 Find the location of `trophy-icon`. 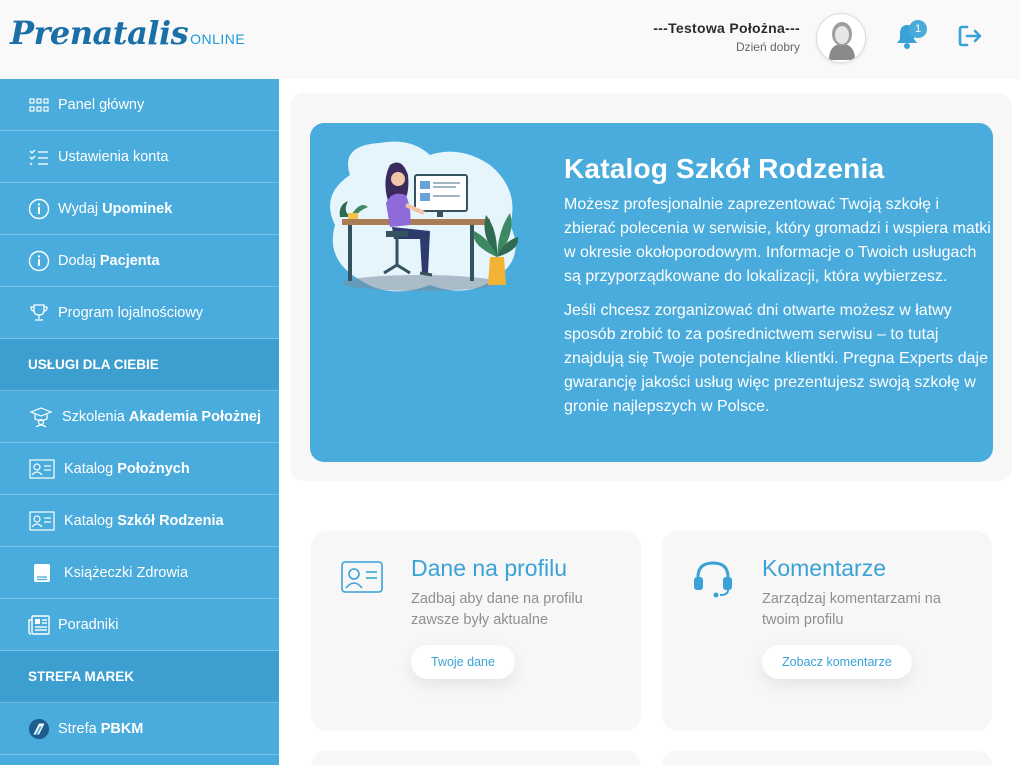

trophy-icon is located at coordinates (39, 313).